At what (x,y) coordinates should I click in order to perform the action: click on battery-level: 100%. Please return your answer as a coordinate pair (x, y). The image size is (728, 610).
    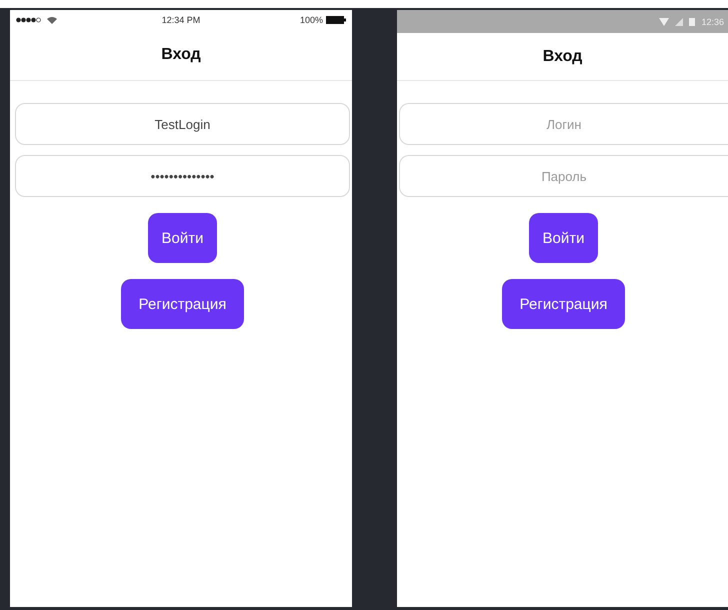
    Looking at the image, I should click on (311, 20).